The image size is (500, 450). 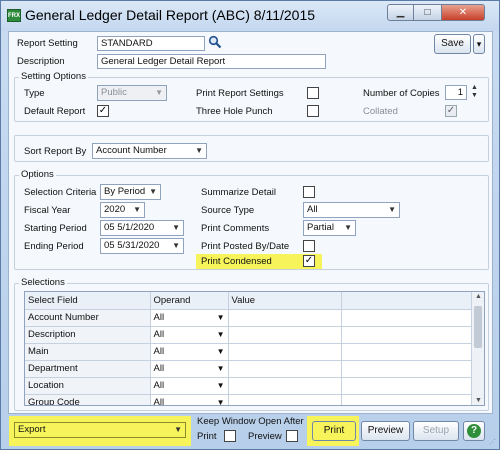 I want to click on fiscal-year-select: 2020 ▼, so click(x=122, y=210).